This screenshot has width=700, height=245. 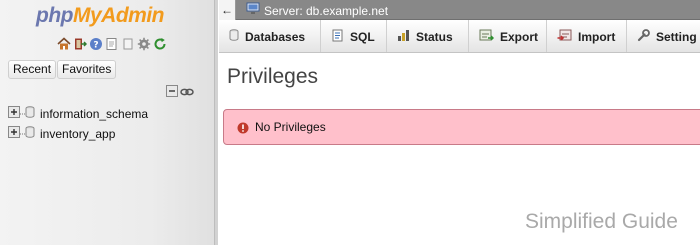 What do you see at coordinates (403, 37) in the screenshot?
I see `status-icon` at bounding box center [403, 37].